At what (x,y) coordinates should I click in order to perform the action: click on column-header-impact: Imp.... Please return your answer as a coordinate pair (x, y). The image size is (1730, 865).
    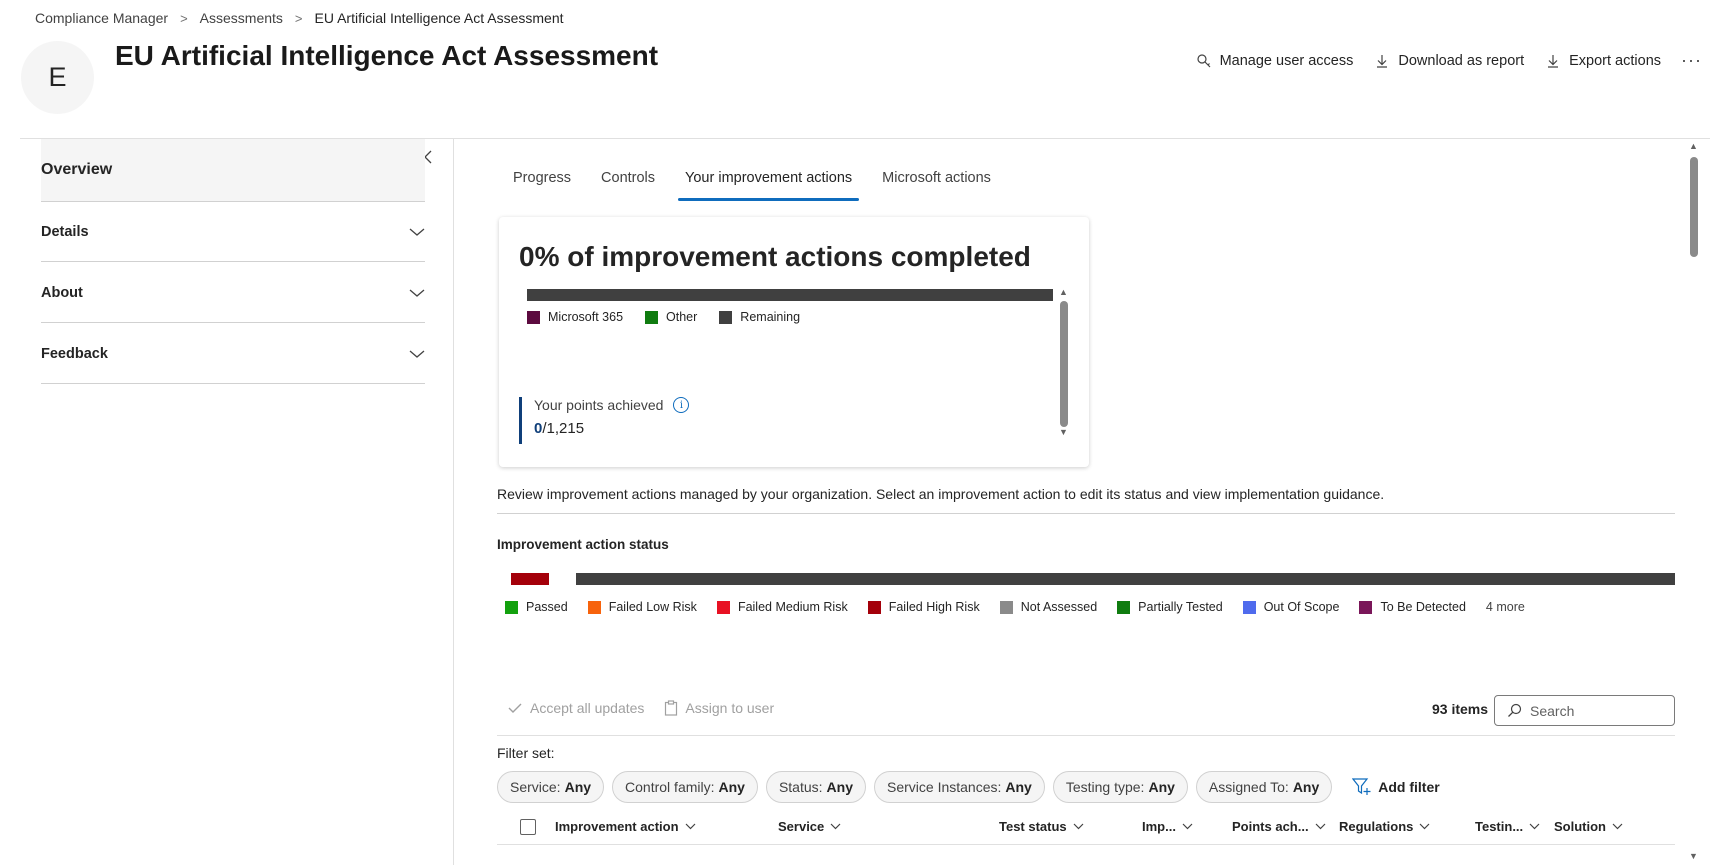
    Looking at the image, I should click on (1167, 826).